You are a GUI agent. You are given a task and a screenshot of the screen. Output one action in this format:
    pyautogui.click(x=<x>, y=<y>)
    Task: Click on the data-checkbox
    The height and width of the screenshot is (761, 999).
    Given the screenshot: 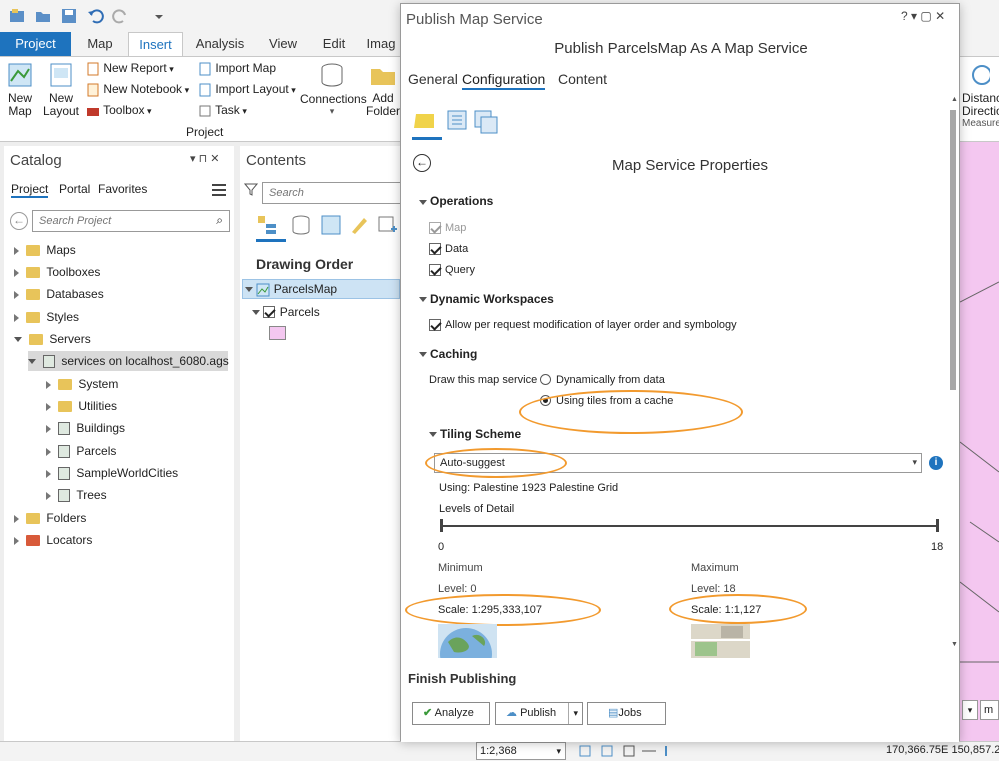 What is the action you would take?
    pyautogui.click(x=435, y=249)
    